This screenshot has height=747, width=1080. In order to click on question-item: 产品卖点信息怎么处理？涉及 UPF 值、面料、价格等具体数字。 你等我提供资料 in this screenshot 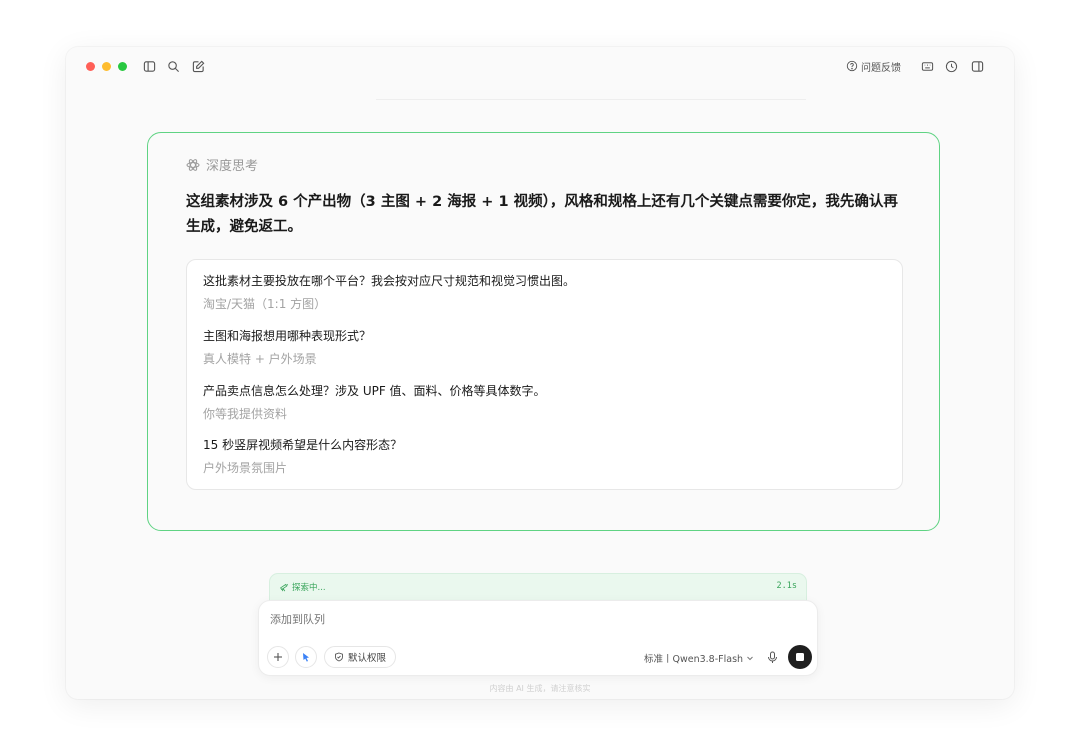, I will do `click(374, 403)`.